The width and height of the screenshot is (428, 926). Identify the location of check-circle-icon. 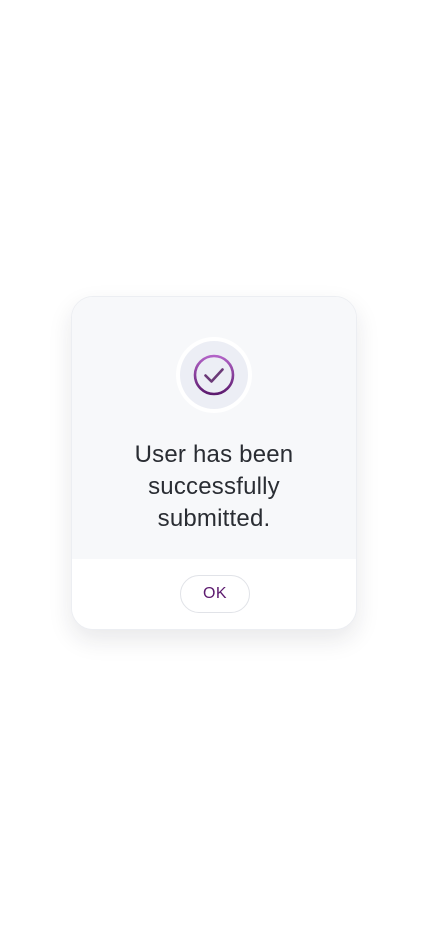
(214, 375).